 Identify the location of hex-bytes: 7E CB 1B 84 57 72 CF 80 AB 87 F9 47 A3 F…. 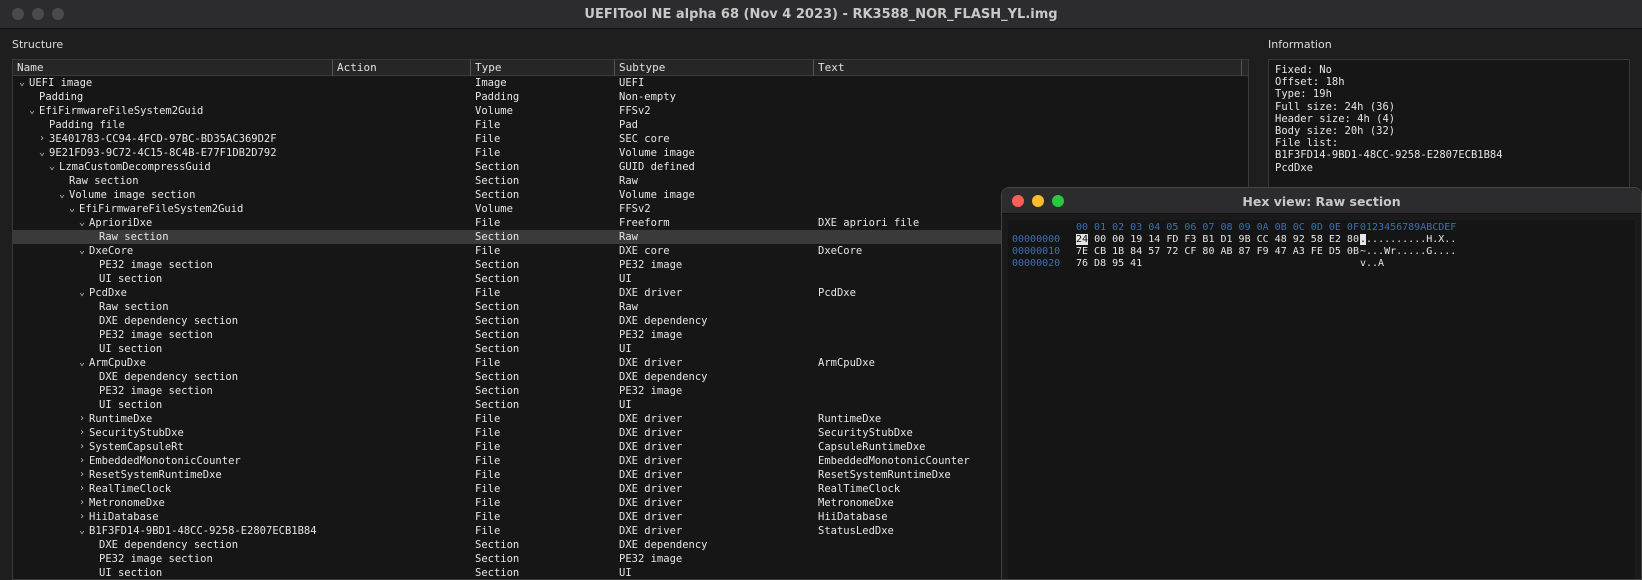
(1217, 252).